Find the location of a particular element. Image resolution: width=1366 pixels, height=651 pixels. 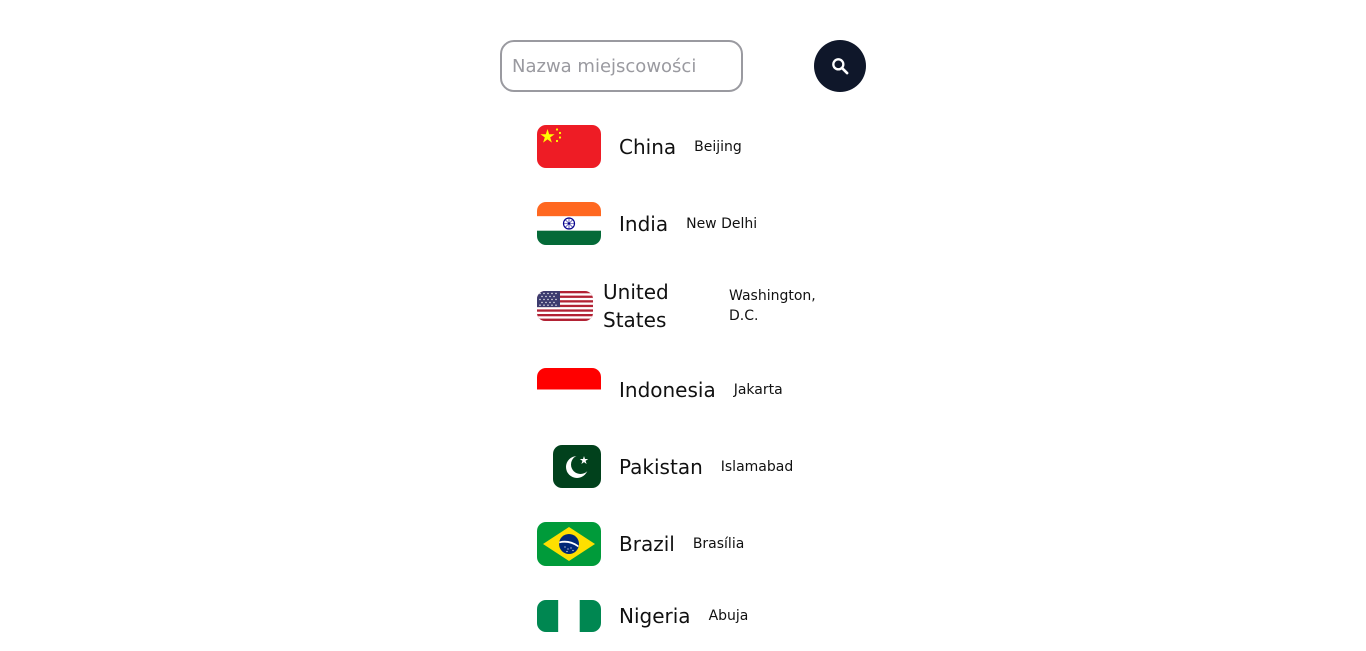

country-capital: New Delhi is located at coordinates (722, 223).